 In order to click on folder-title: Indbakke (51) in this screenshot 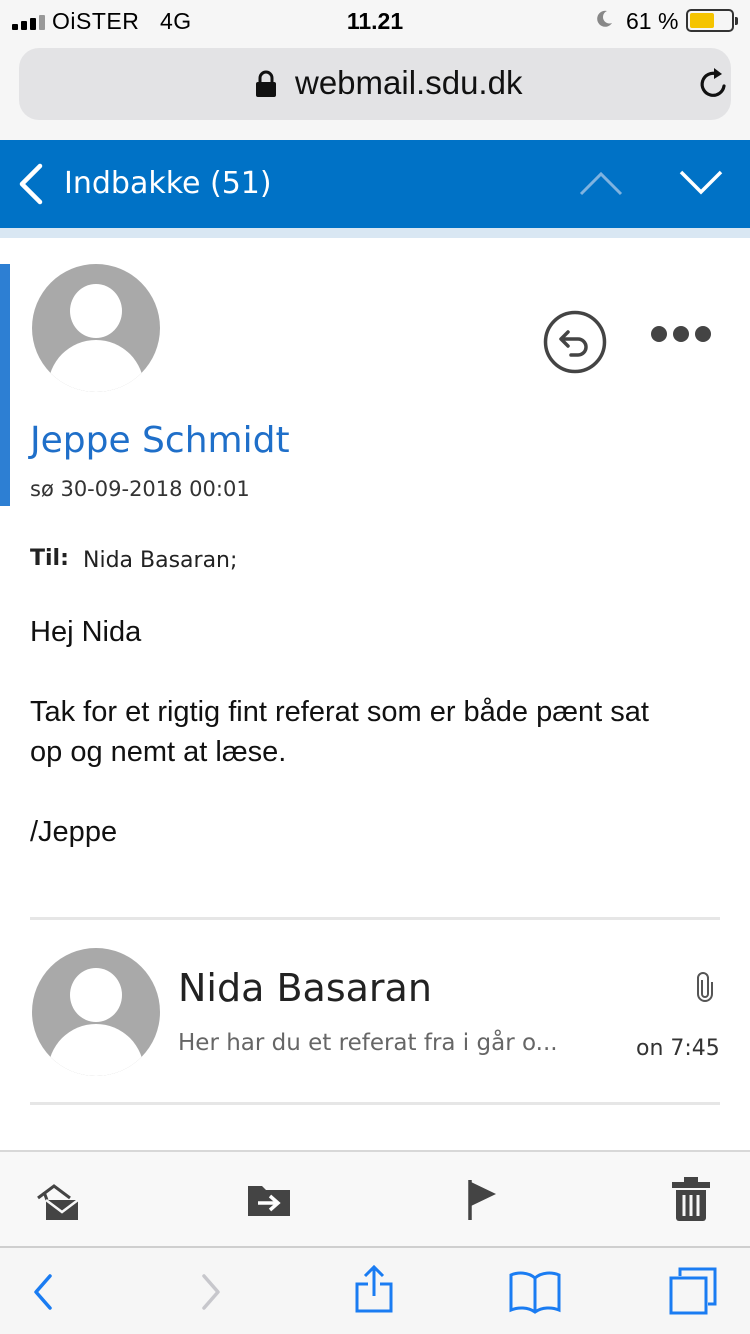, I will do `click(168, 183)`.